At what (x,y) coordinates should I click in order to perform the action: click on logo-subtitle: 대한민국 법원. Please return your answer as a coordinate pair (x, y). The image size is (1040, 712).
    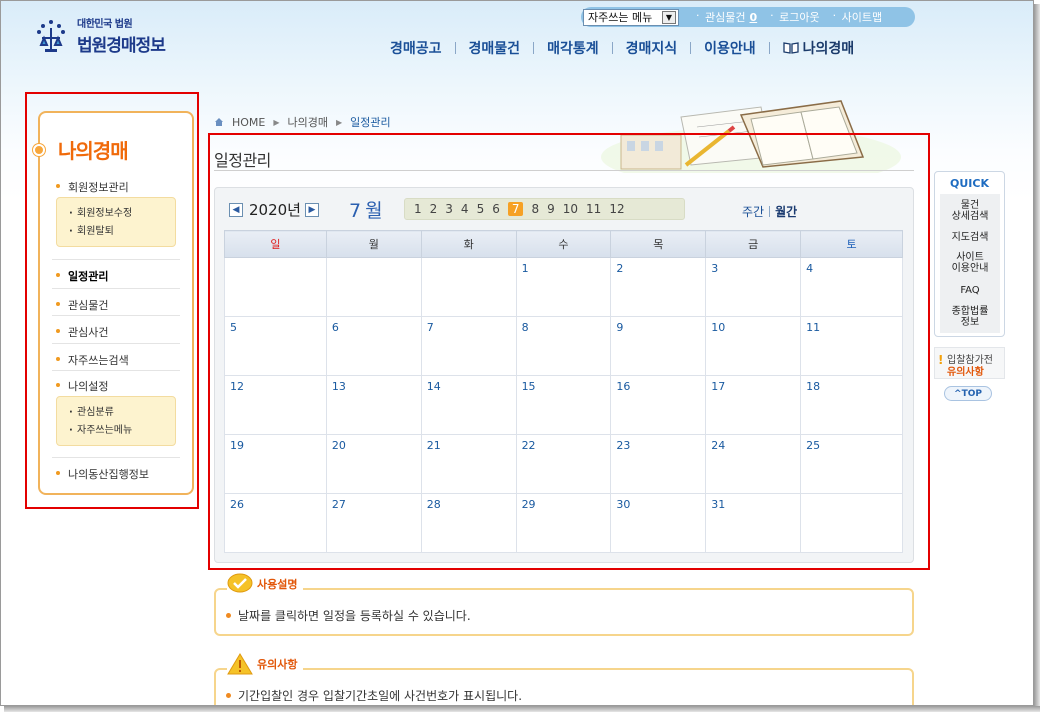
    Looking at the image, I should click on (105, 24).